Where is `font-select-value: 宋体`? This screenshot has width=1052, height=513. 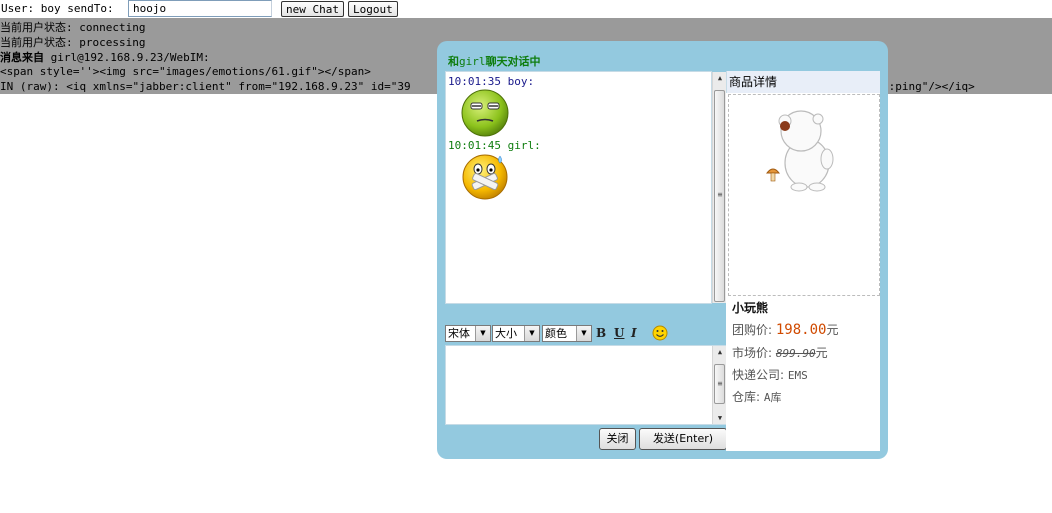
font-select-value: 宋体 is located at coordinates (459, 333).